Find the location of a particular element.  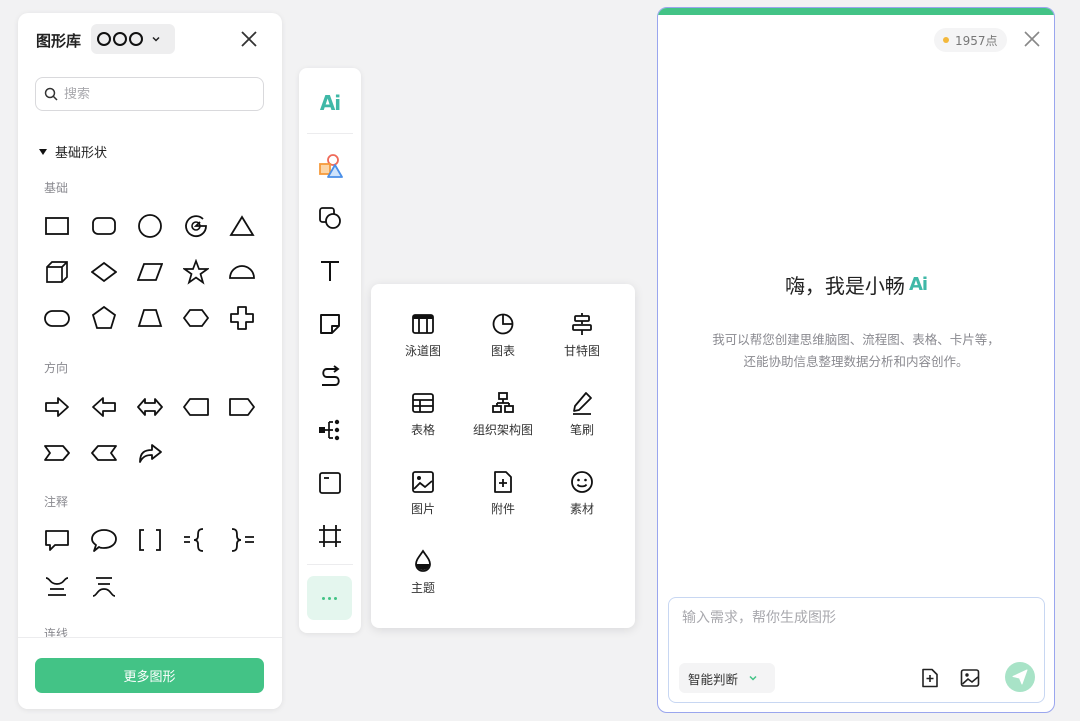

shape-library-title: 图形库 is located at coordinates (59, 41).